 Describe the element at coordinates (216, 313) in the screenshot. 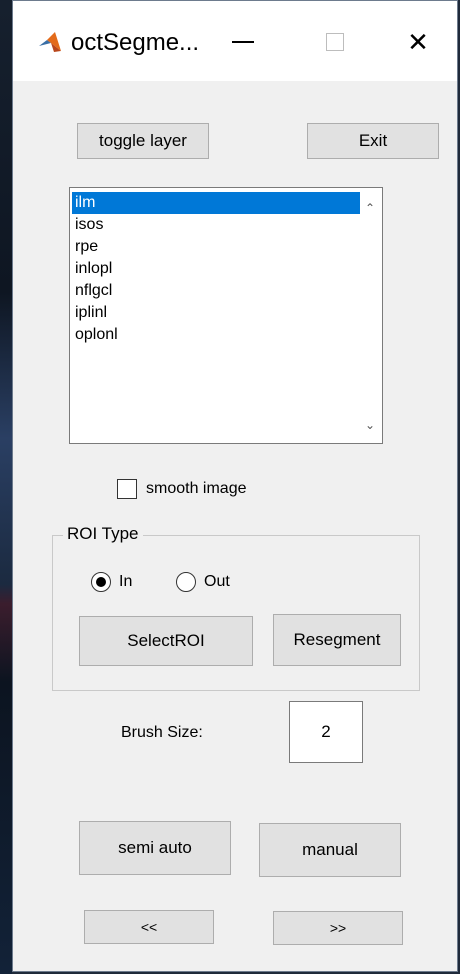

I see `list-item: iplinl` at that location.